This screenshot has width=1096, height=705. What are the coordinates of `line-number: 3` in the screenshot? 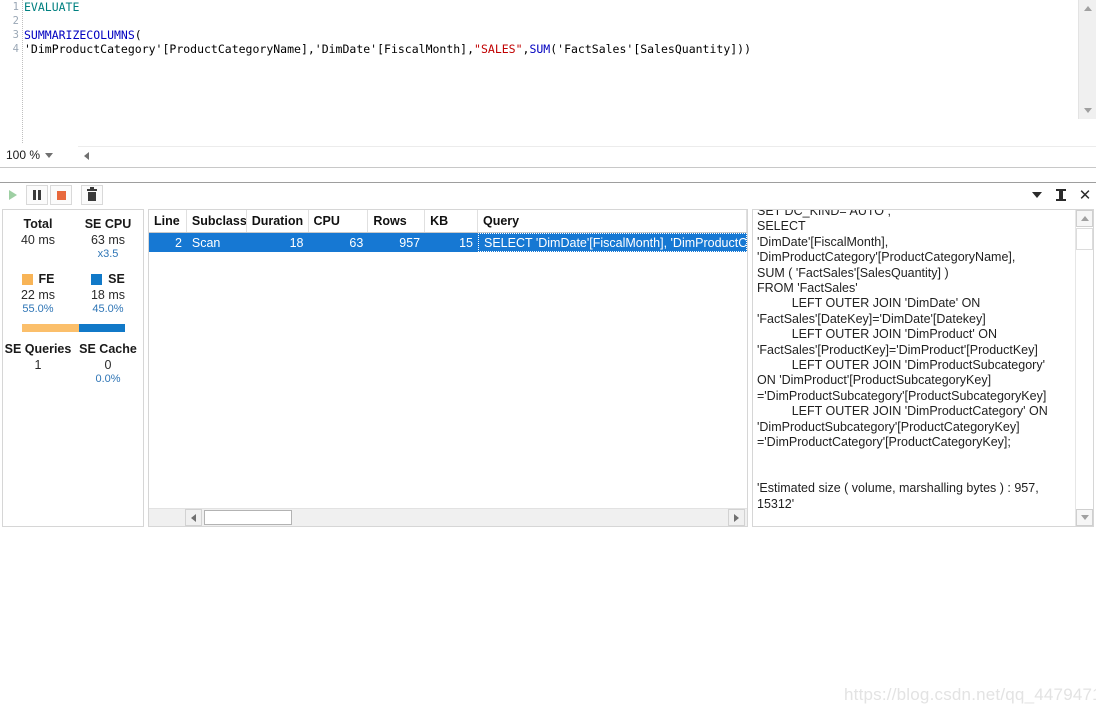 It's located at (15, 35).